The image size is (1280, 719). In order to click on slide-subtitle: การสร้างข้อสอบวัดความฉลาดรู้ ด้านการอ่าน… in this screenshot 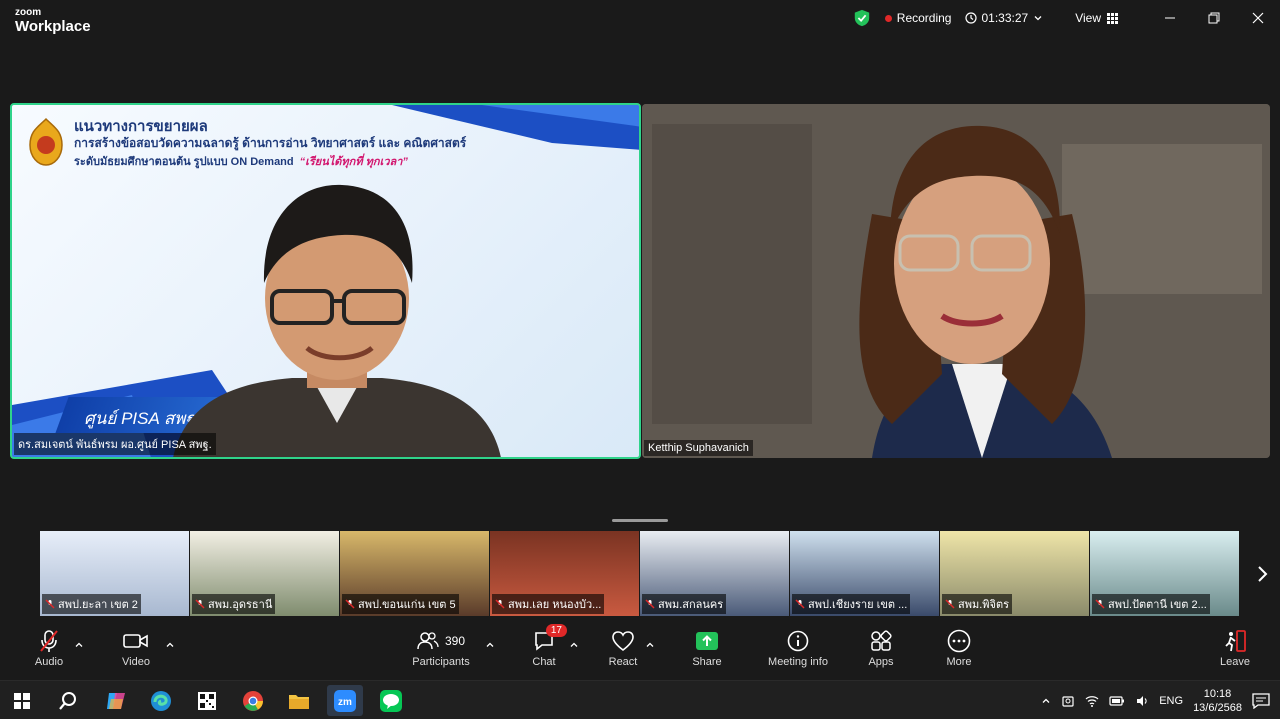, I will do `click(270, 143)`.